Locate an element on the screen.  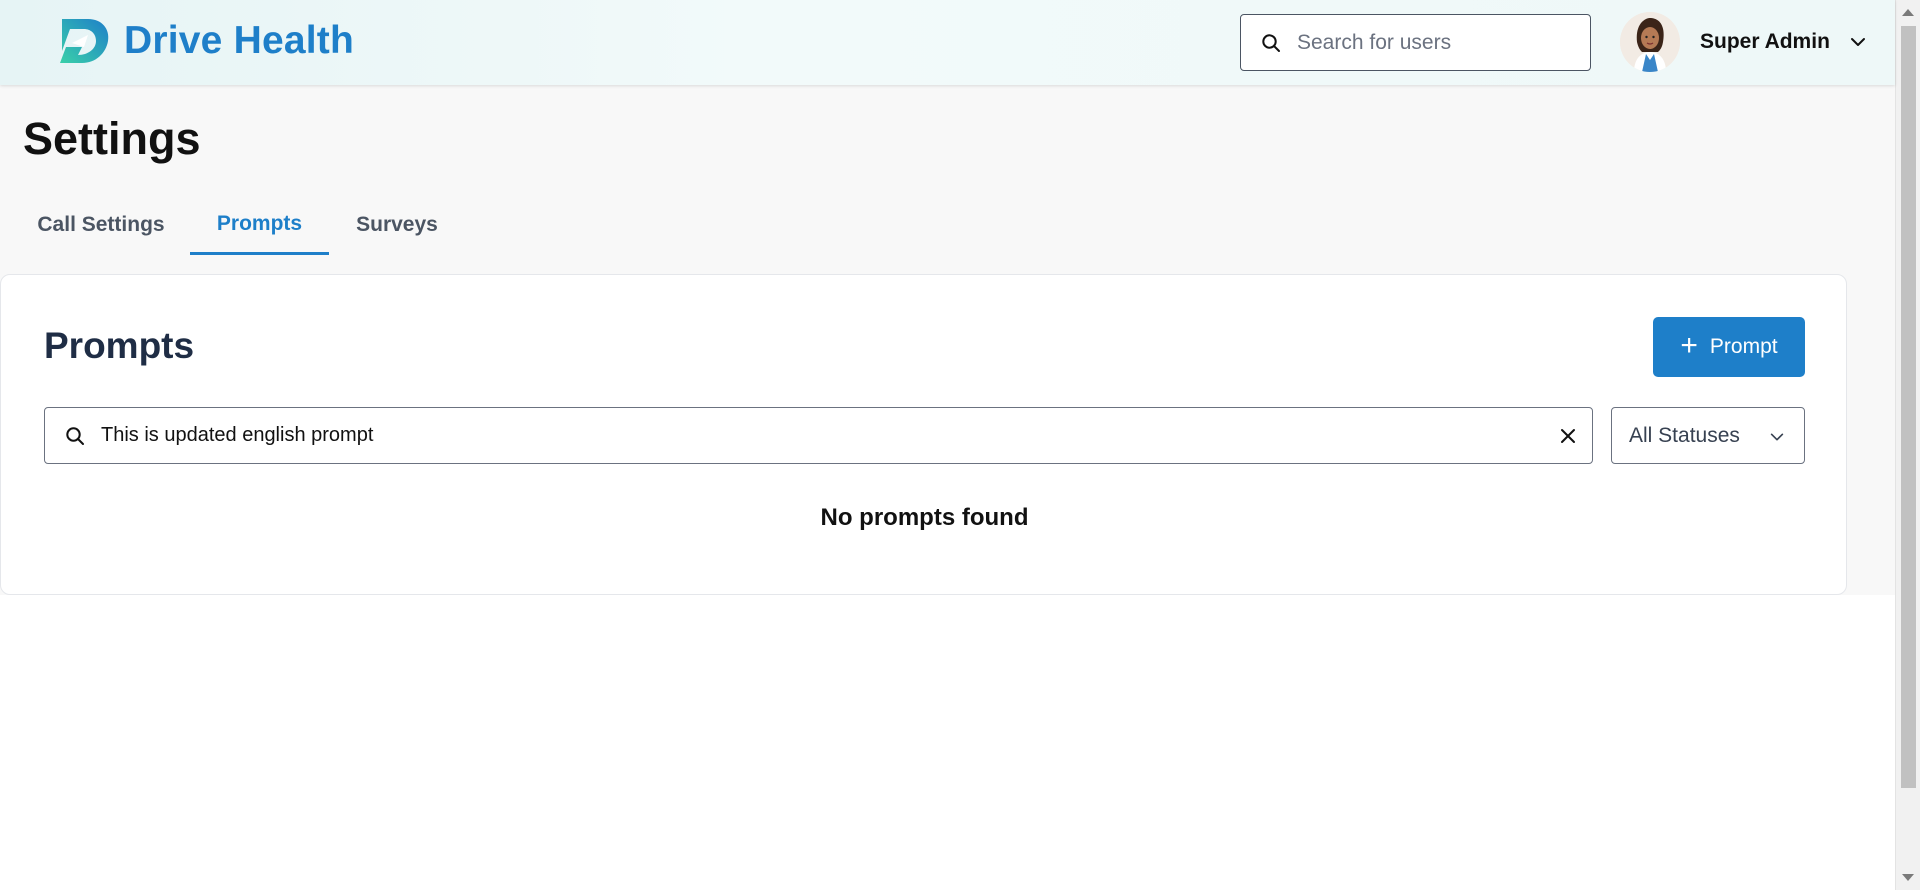
top-header: Drive Health Super Admin is located at coordinates (947, 42).